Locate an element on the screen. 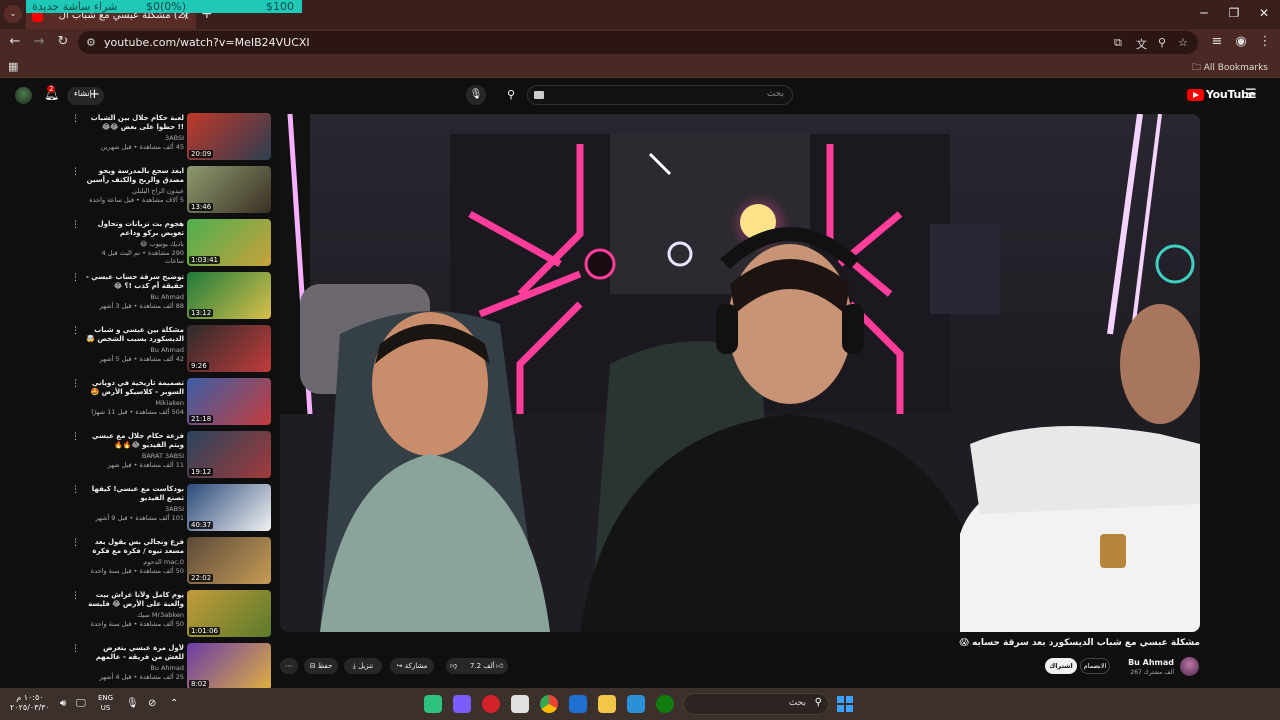 The height and width of the screenshot is (720, 1280). site-info-icon: ⚙ is located at coordinates (91, 42).